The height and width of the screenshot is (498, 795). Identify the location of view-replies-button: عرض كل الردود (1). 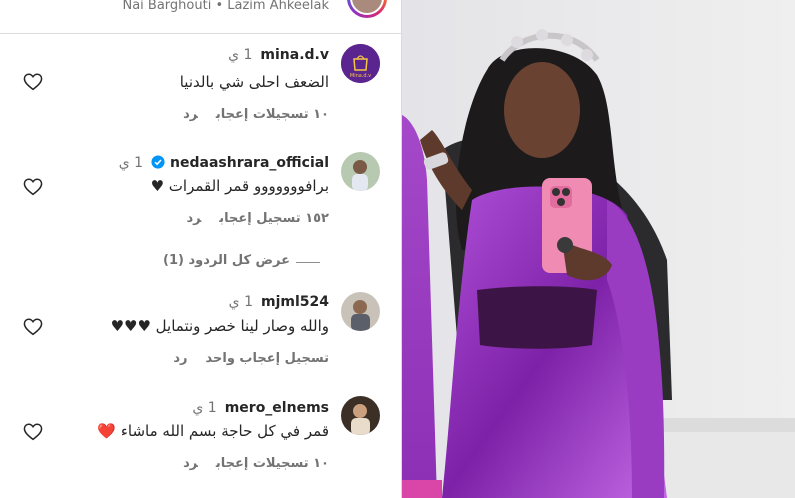
(226, 260).